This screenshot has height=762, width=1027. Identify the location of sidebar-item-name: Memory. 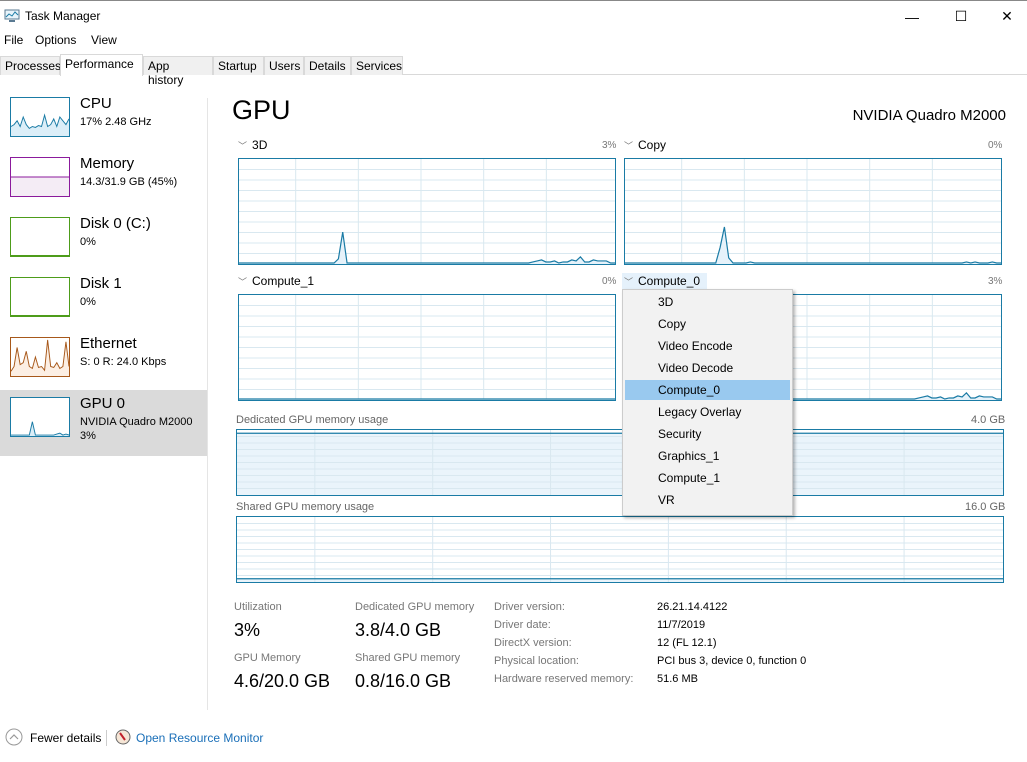
(107, 163).